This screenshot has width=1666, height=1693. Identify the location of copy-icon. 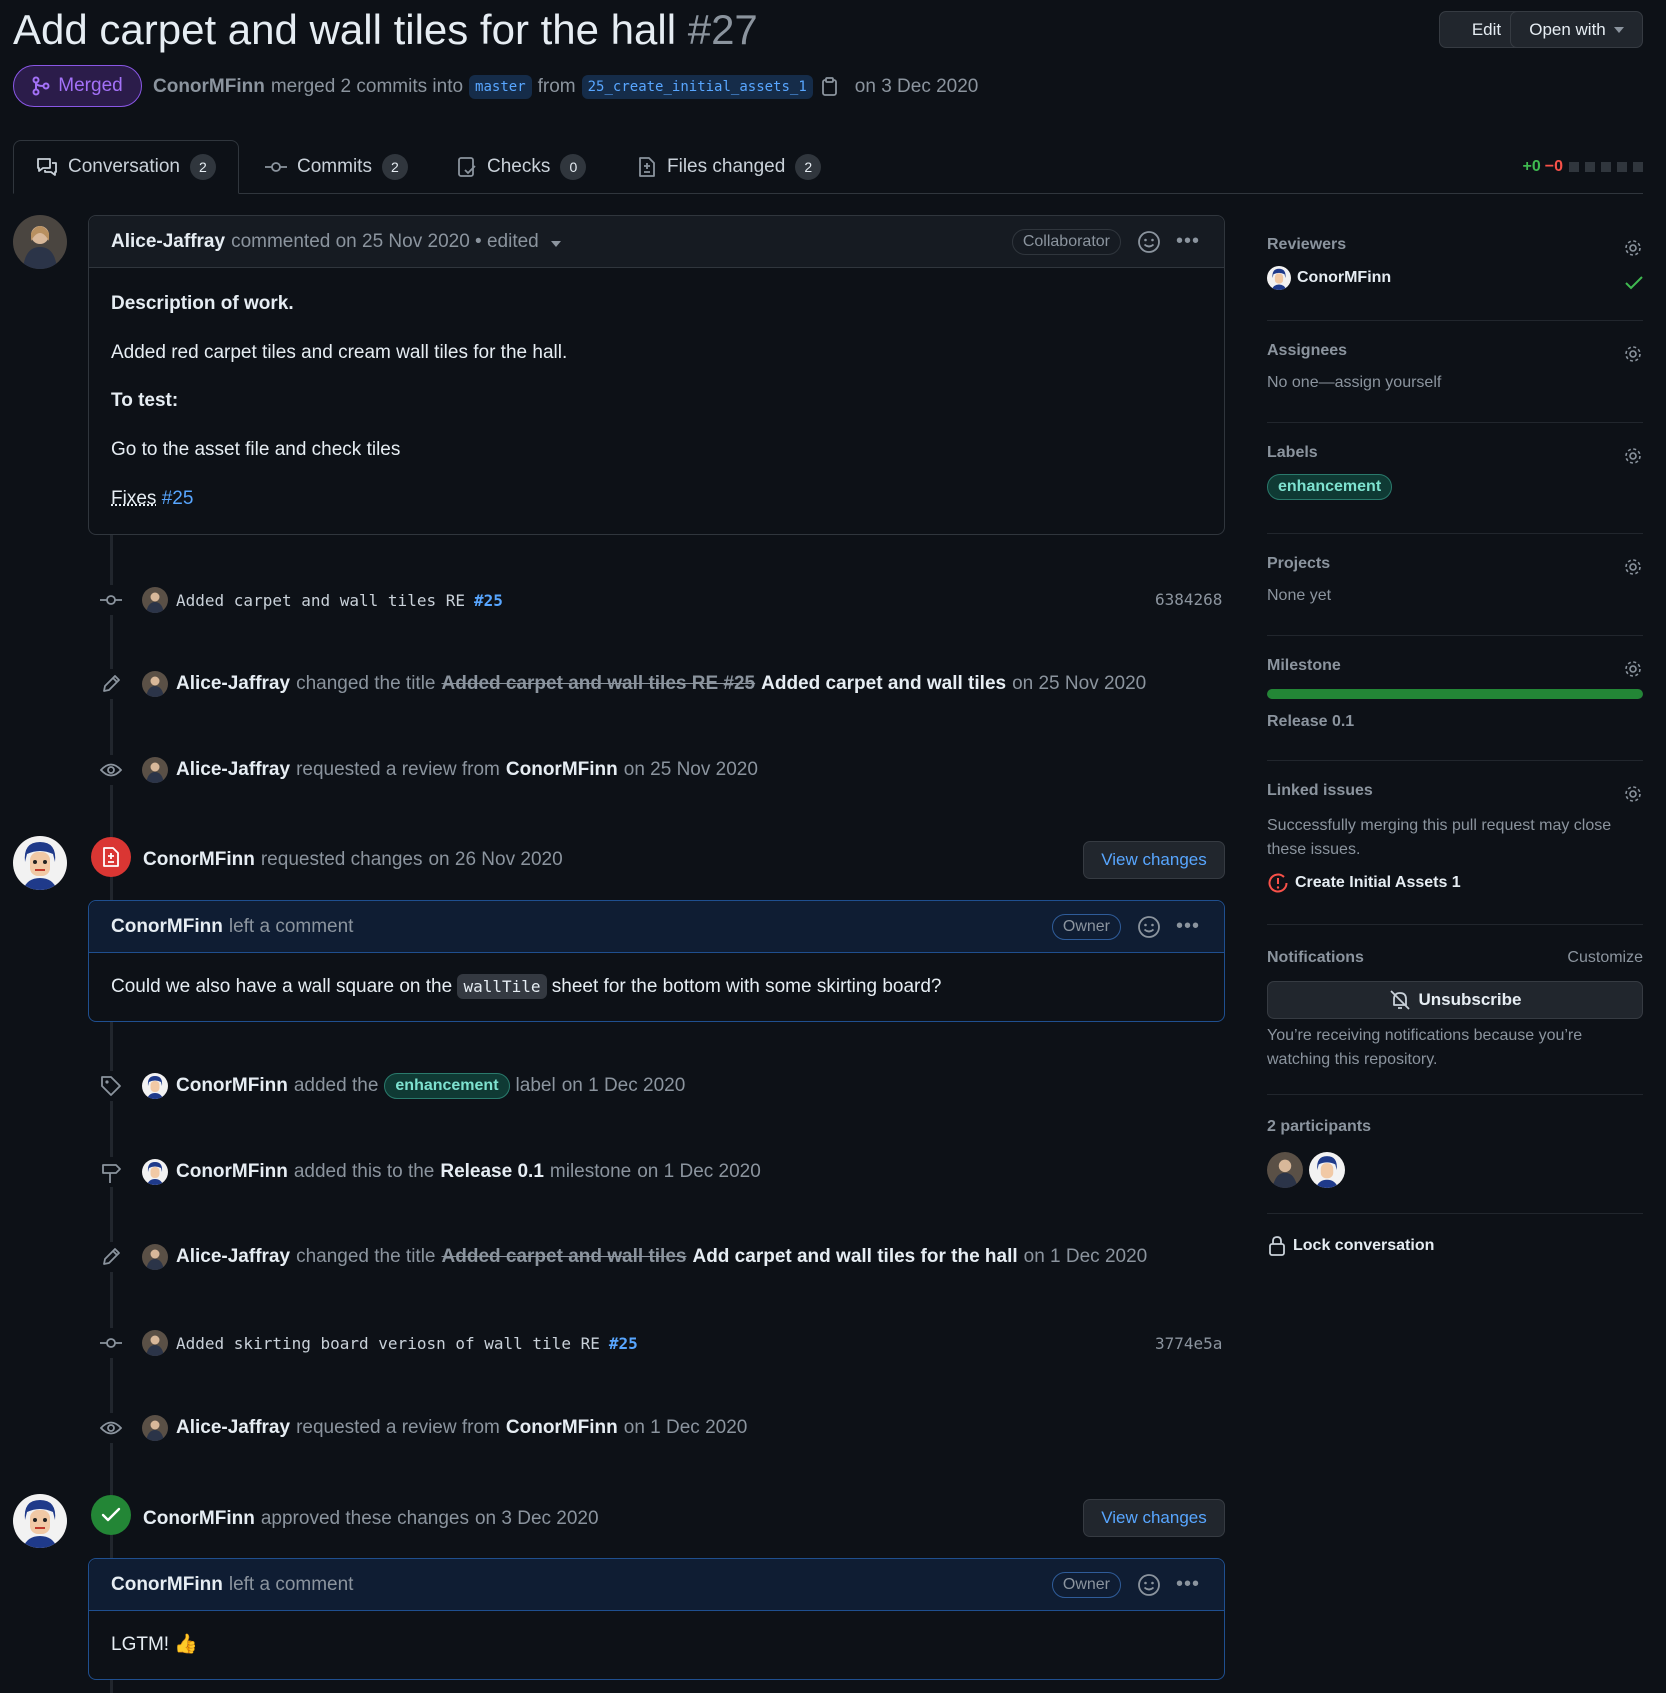
(830, 87).